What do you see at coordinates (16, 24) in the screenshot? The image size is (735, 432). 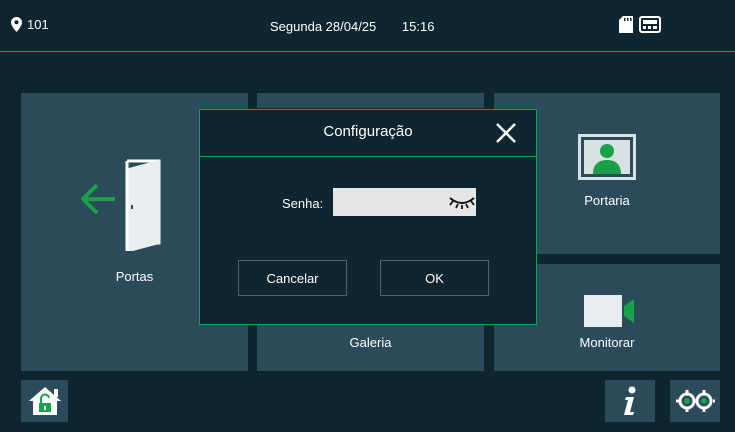 I see `location-pin-icon` at bounding box center [16, 24].